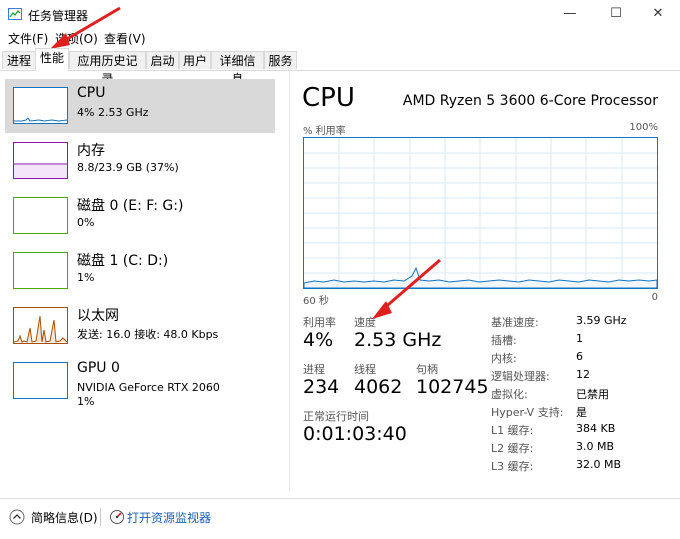 The image size is (680, 539). I want to click on cpu-thumbnail, so click(40, 105).